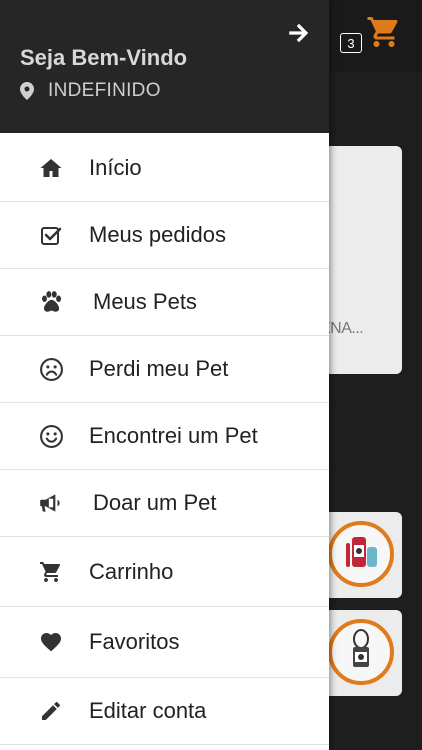 Image resolution: width=422 pixels, height=750 pixels. Describe the element at coordinates (173, 435) in the screenshot. I see `menu-item-label: Encontrei um Pet` at that location.